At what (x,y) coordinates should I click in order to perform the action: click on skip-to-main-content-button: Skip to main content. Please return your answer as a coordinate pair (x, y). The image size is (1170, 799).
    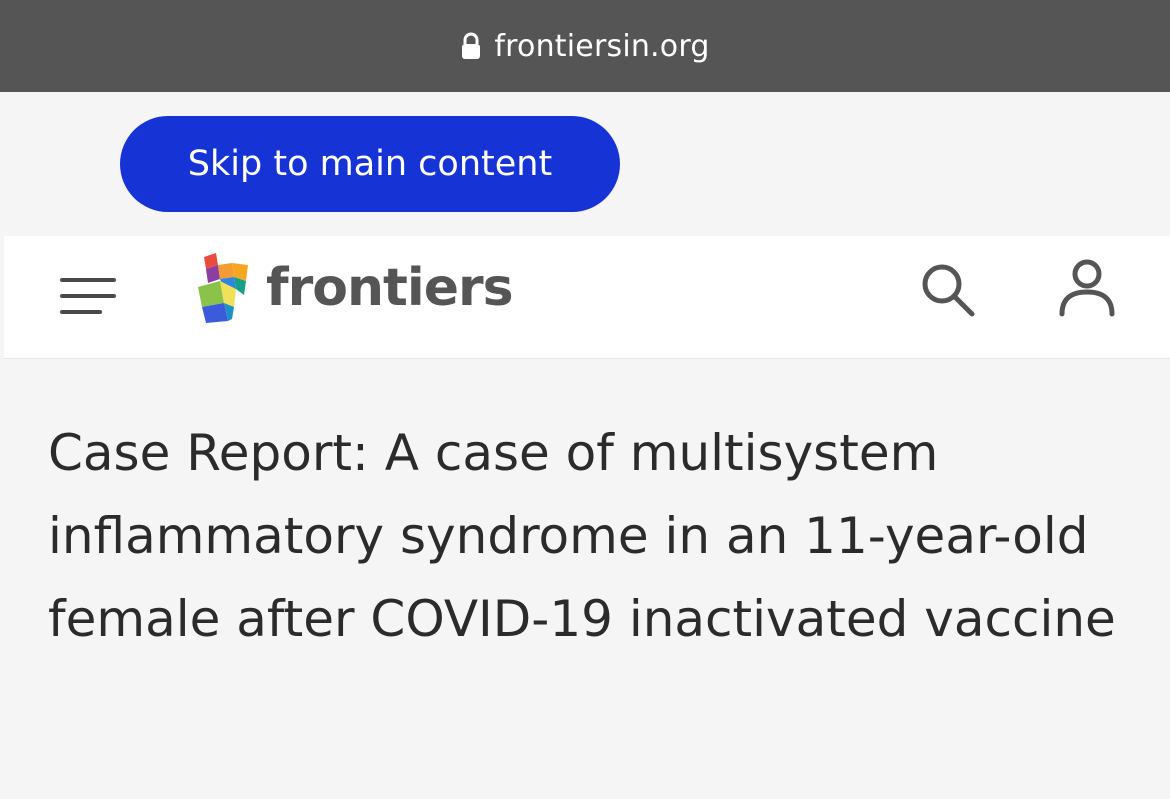
    Looking at the image, I should click on (370, 164).